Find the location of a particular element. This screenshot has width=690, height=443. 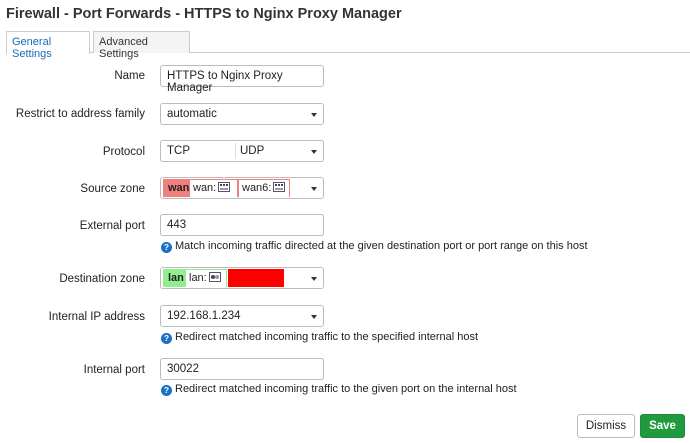

source-zone-tag: wan wan: wan6: is located at coordinates (226, 188).